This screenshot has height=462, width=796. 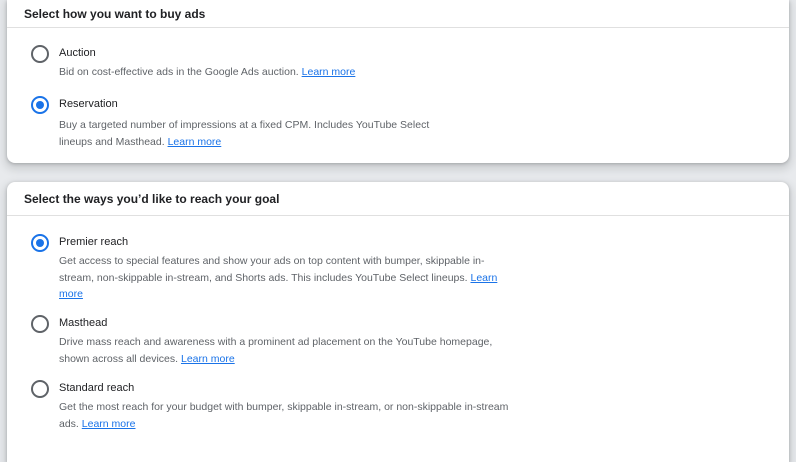 I want to click on auction-radio, so click(x=40, y=54).